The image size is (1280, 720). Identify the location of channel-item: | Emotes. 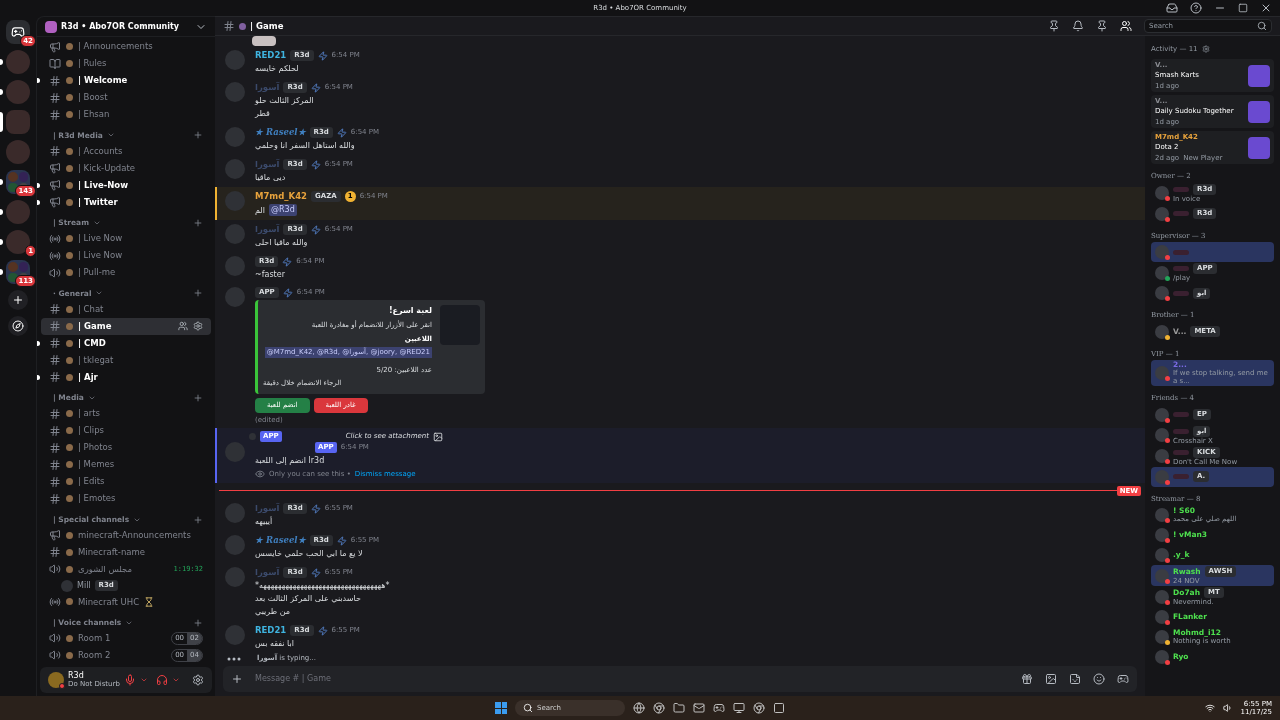
(126, 499).